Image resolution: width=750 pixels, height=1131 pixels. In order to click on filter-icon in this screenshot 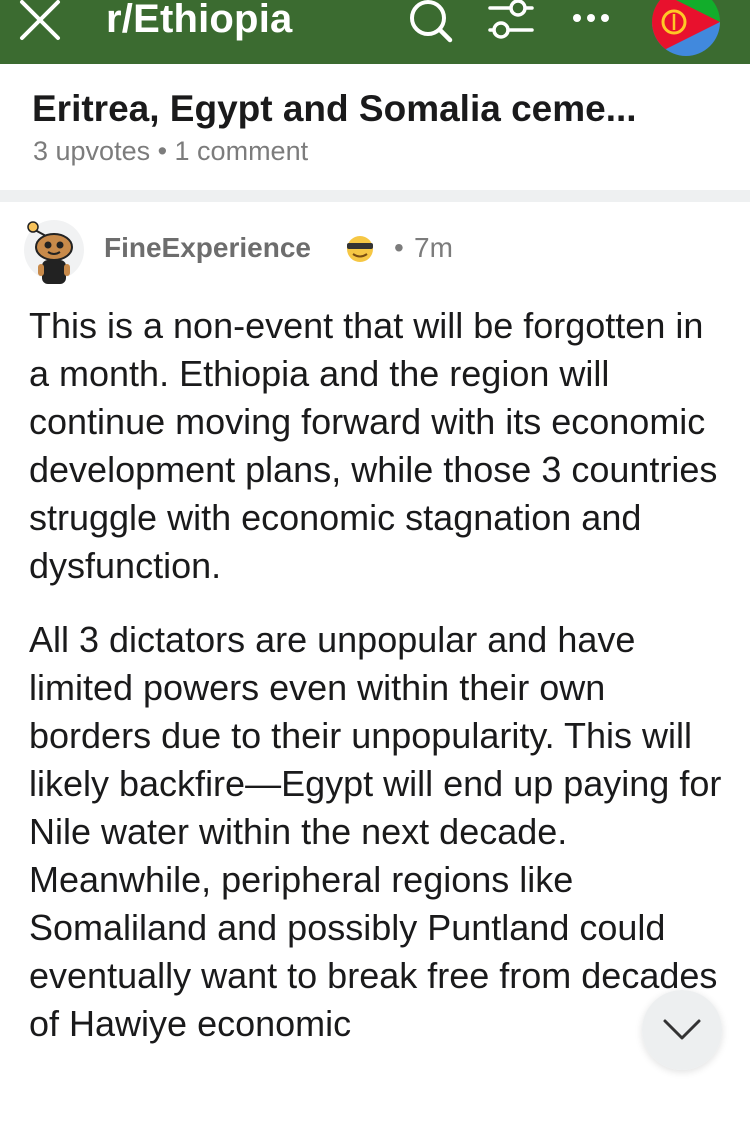, I will do `click(511, 19)`.